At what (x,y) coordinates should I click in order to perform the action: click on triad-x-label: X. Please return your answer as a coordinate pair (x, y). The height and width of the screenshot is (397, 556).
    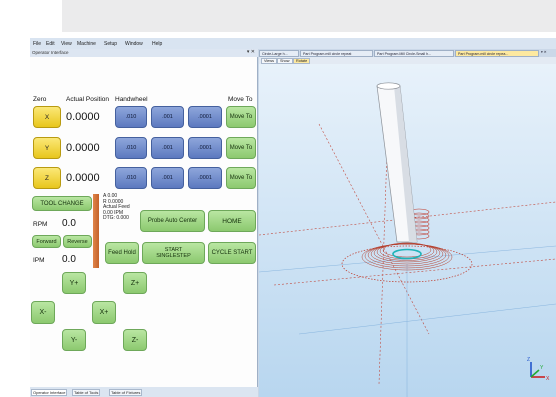
    Looking at the image, I should click on (548, 379).